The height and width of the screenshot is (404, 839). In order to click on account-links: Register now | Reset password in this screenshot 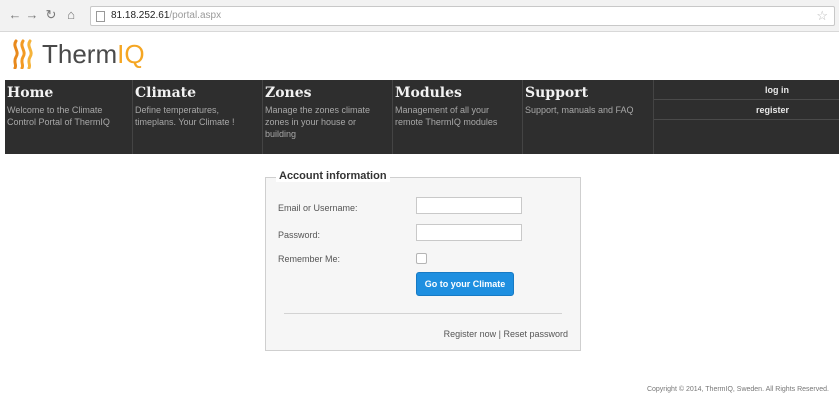, I will do `click(506, 334)`.